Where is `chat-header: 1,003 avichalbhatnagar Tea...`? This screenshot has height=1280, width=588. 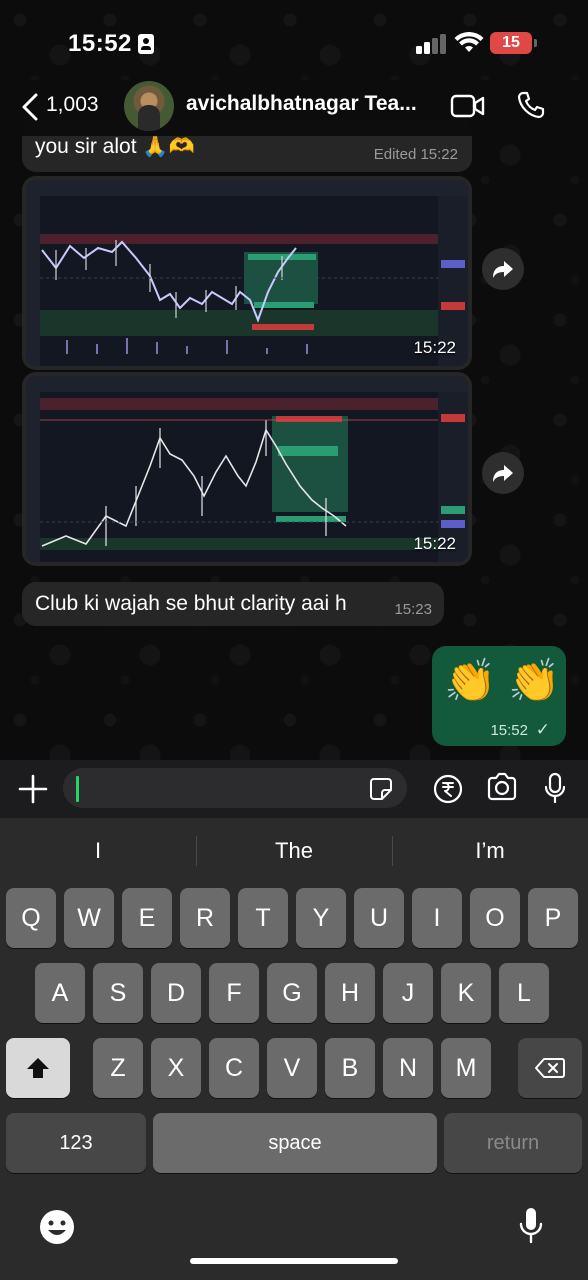
chat-header: 1,003 avichalbhatnagar Tea... is located at coordinates (294, 108).